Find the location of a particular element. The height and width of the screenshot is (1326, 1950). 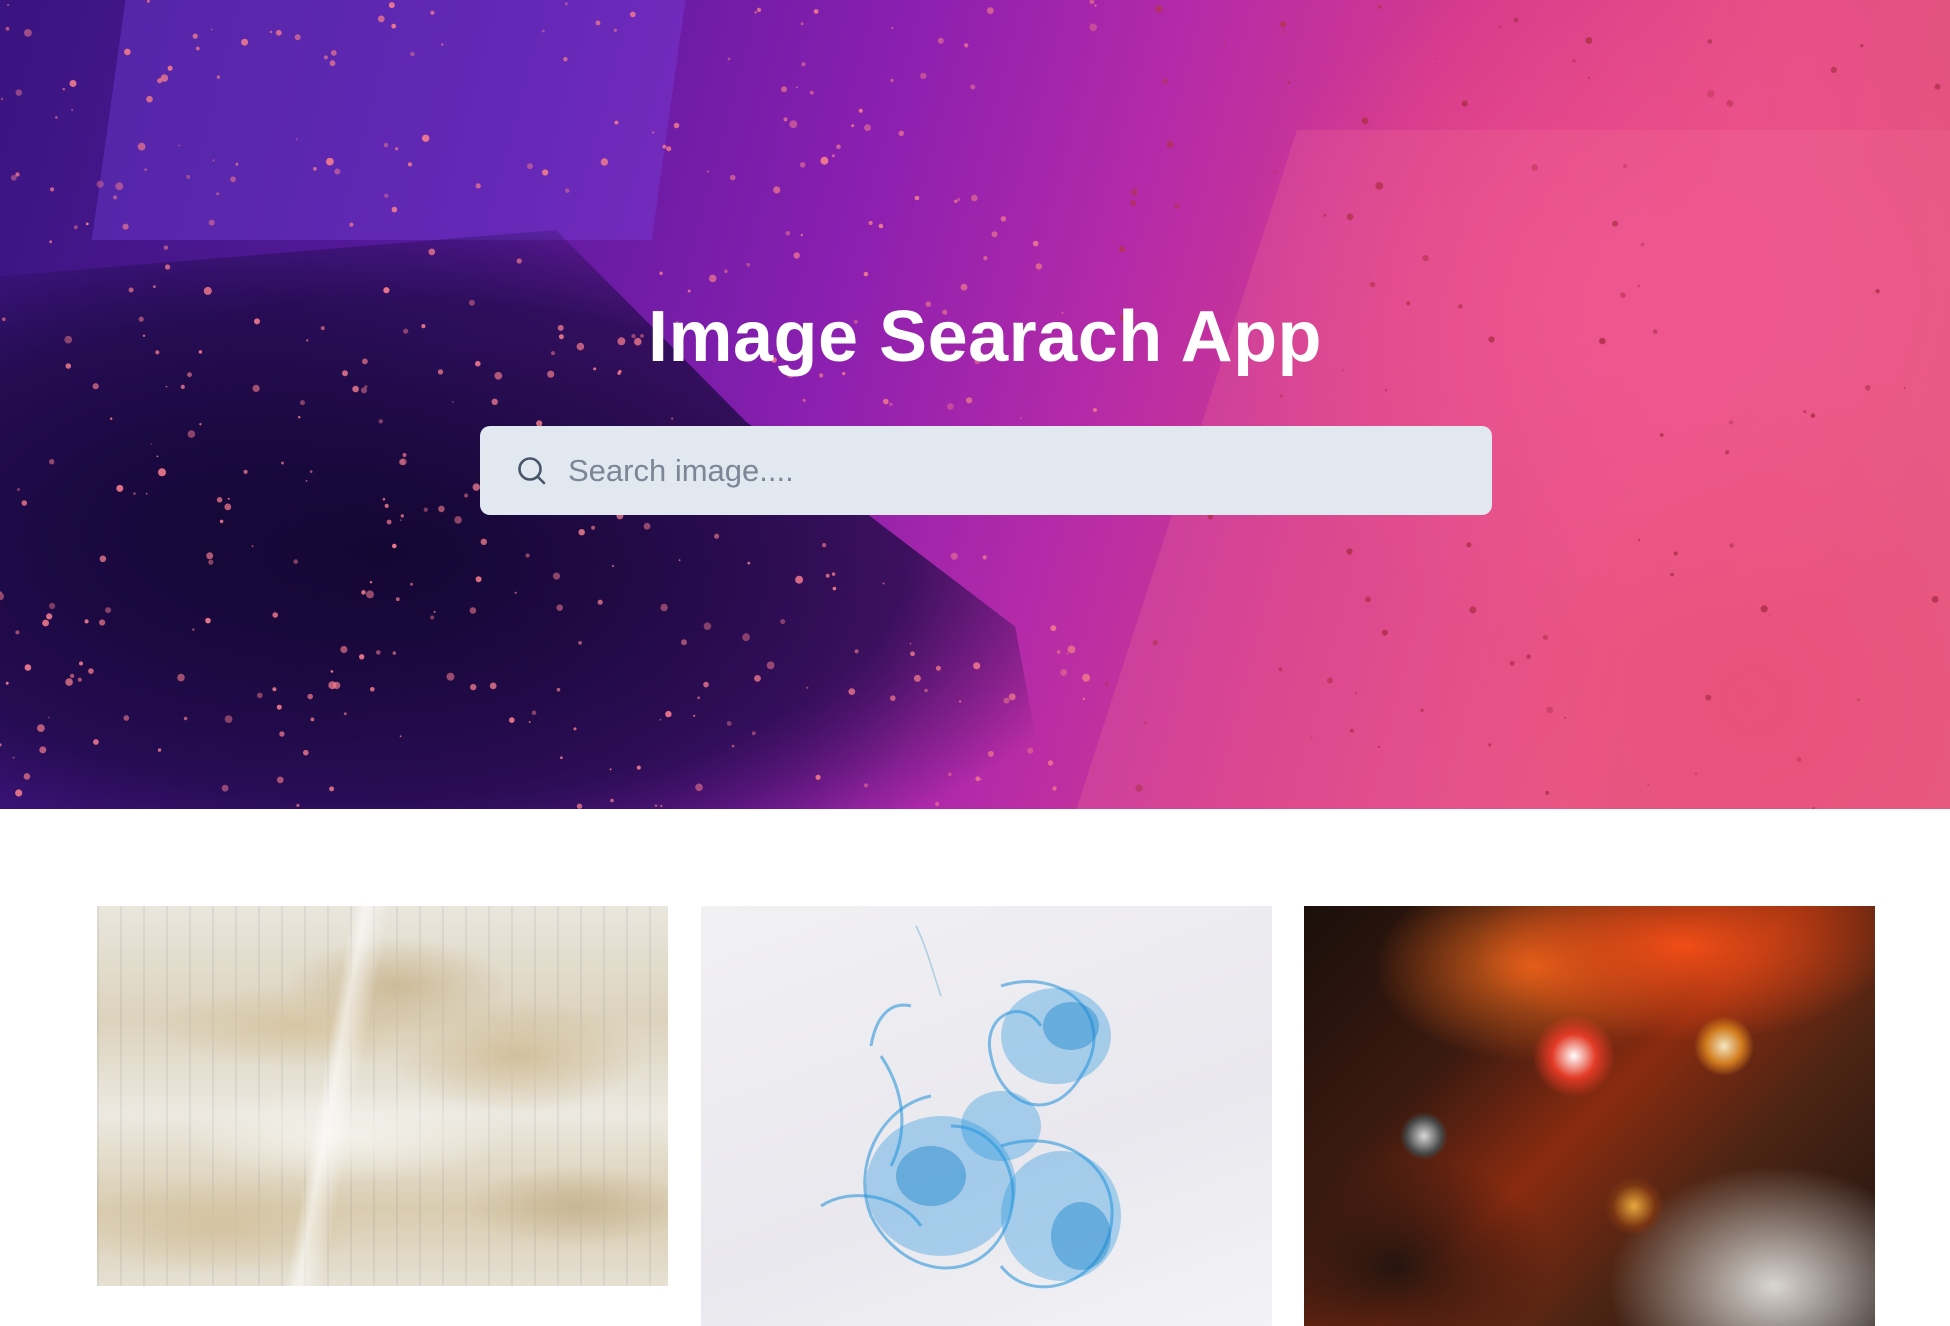

search-input is located at coordinates (1016, 470).